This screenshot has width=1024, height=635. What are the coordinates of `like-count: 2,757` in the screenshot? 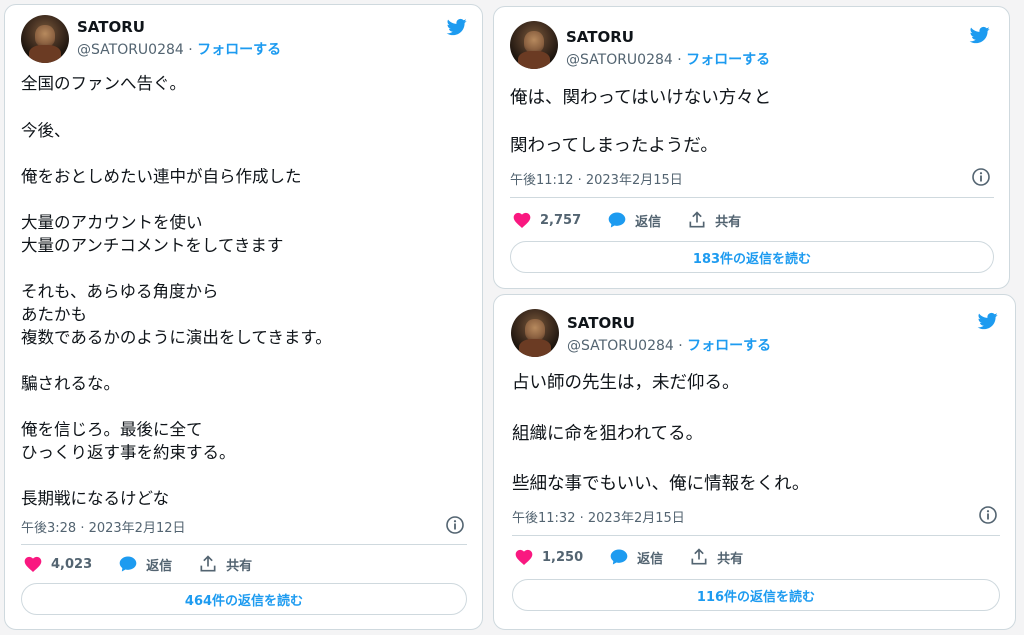 It's located at (561, 220).